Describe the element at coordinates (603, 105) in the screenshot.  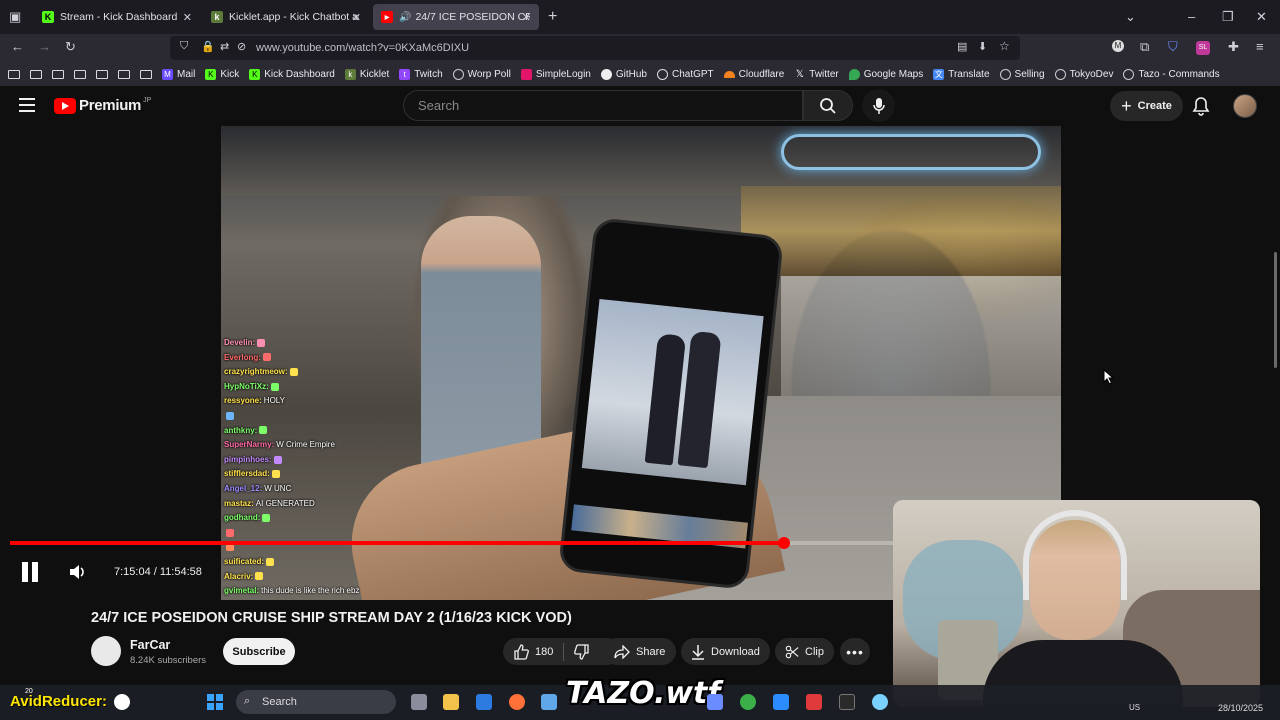
I see `search-input` at that location.